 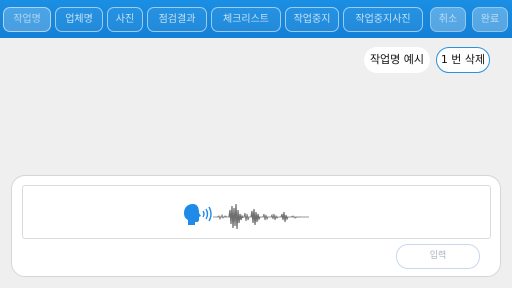 I want to click on done-button: 완료, so click(x=490, y=19).